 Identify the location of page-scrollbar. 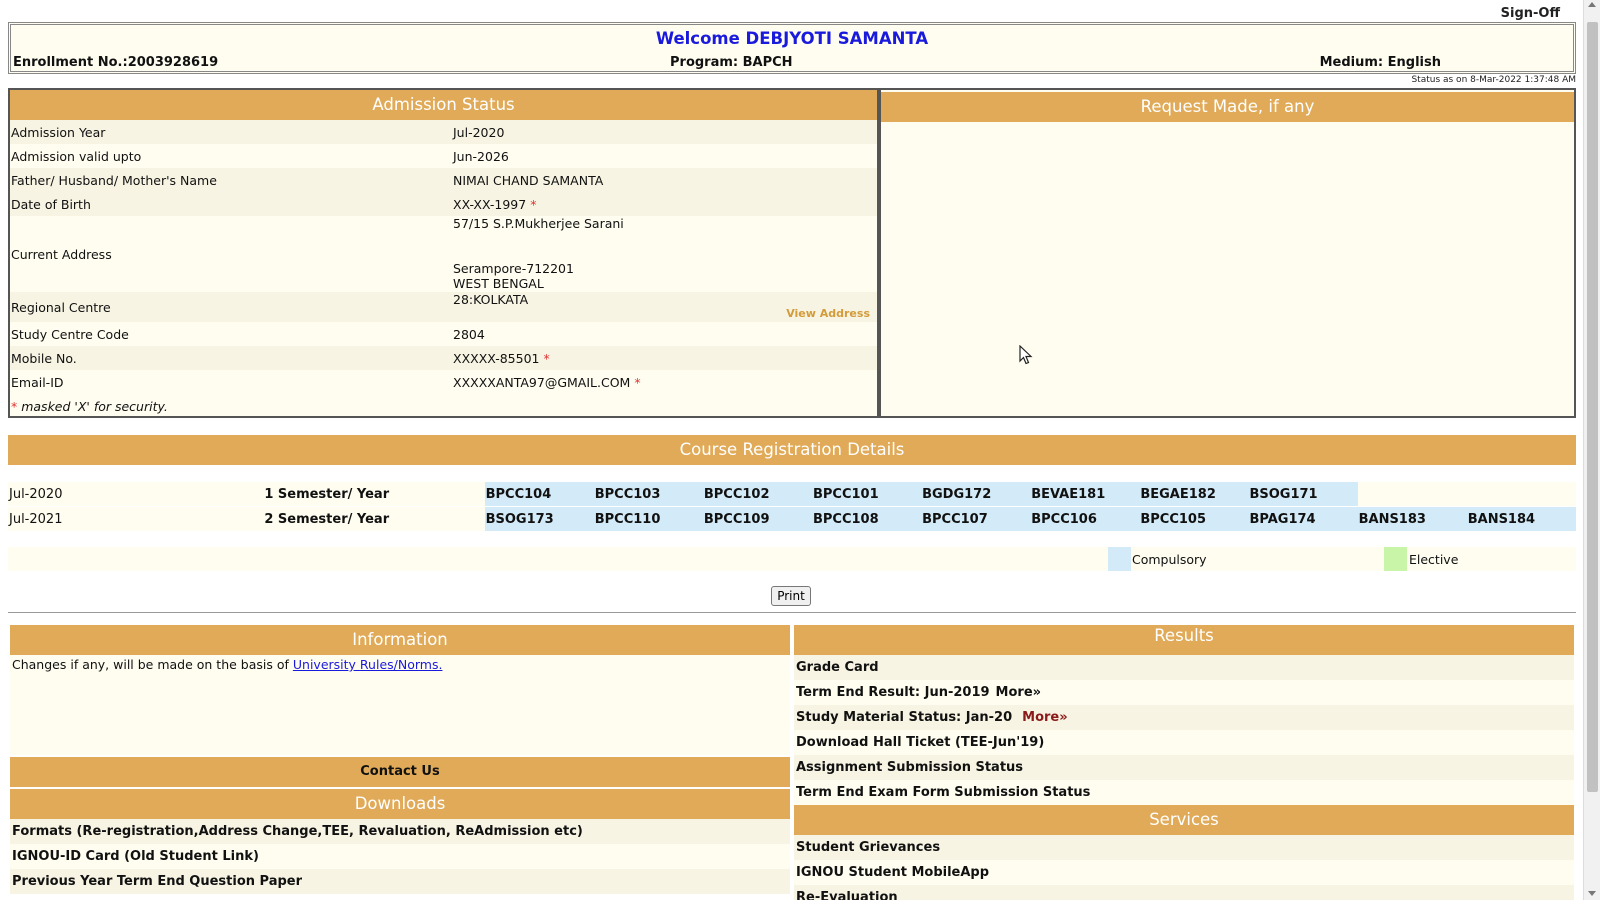
(1591, 450).